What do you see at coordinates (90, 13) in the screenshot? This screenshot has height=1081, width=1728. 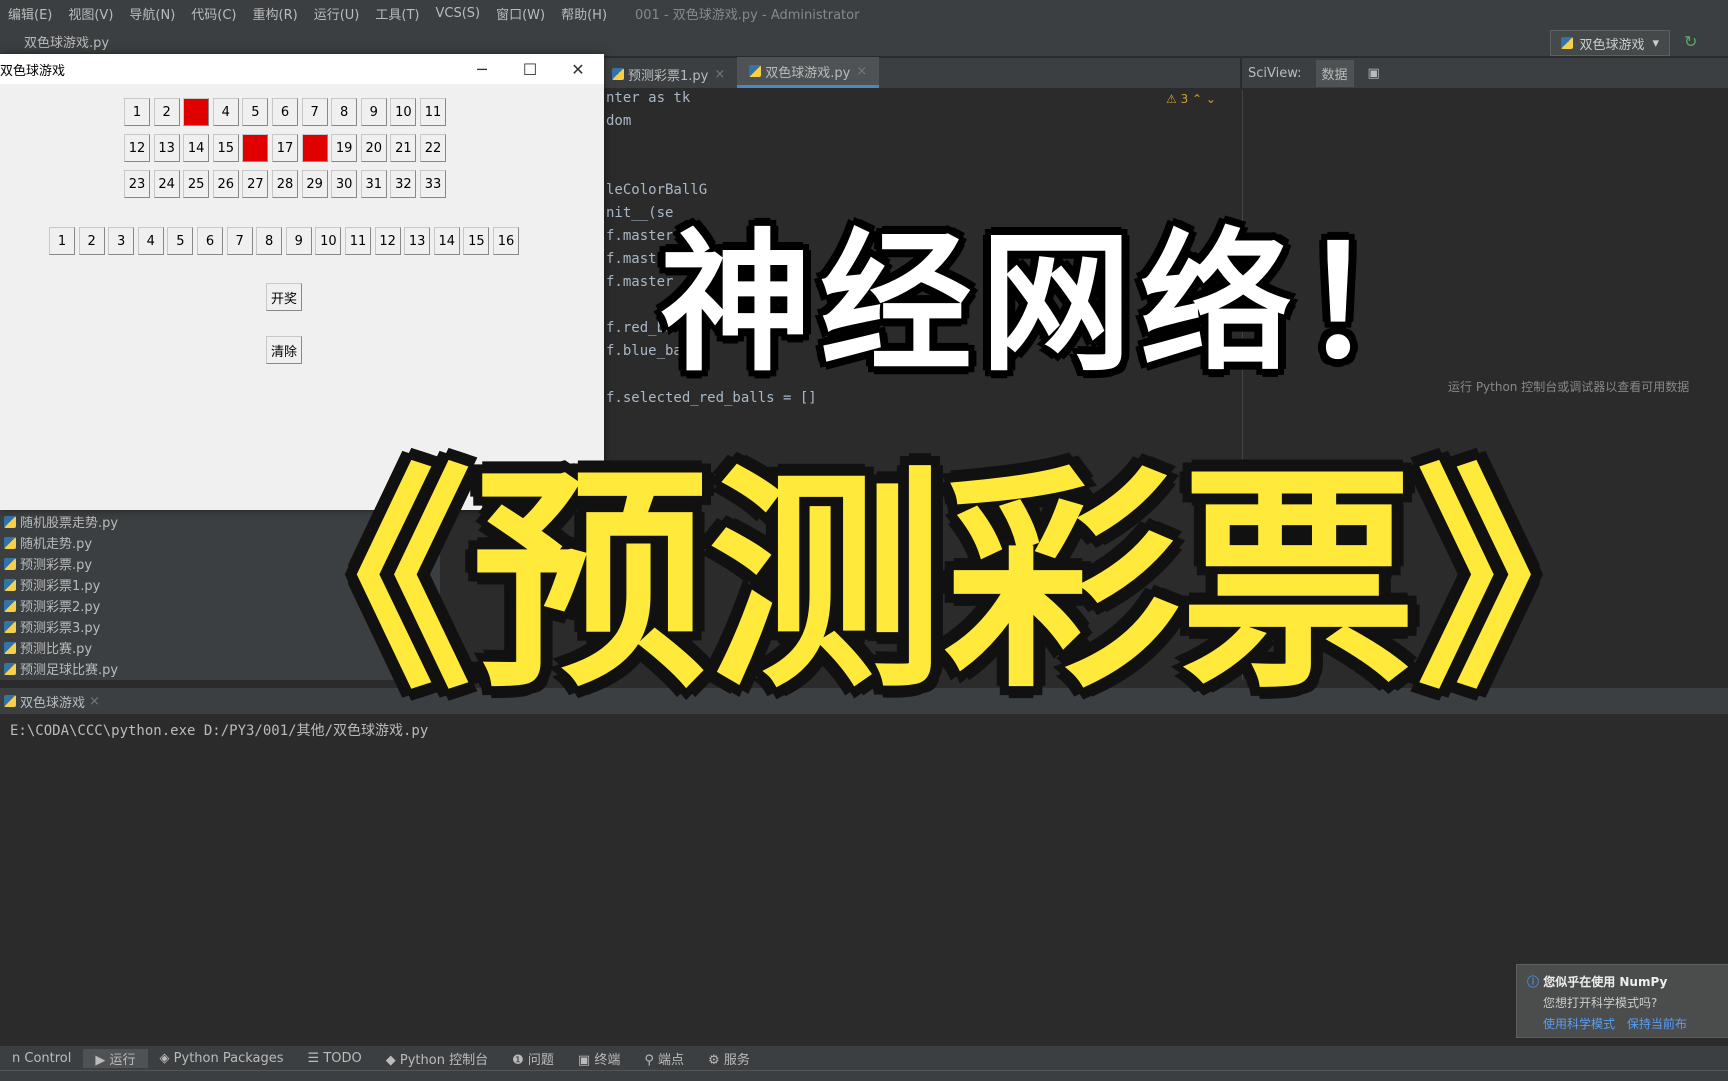 I see `menu-view: 视图(V)` at bounding box center [90, 13].